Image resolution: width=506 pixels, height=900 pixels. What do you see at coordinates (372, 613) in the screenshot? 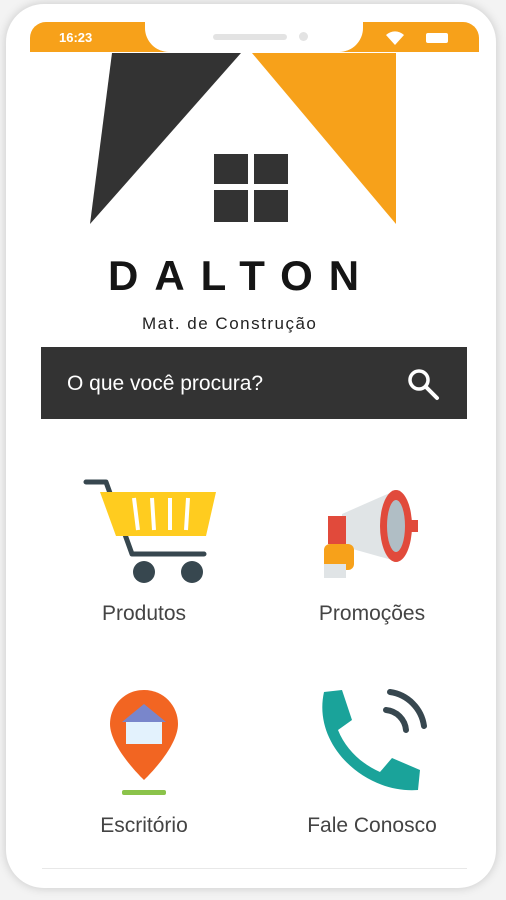
I see `menu-label: Promoções` at bounding box center [372, 613].